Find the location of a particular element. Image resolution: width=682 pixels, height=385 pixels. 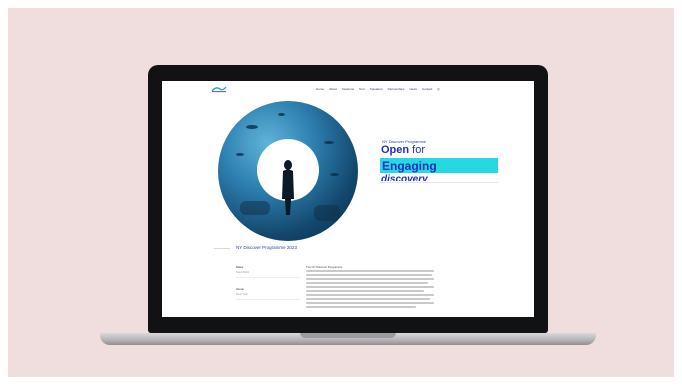

section-title: NY Discover Programme 2023 is located at coordinates (266, 247).